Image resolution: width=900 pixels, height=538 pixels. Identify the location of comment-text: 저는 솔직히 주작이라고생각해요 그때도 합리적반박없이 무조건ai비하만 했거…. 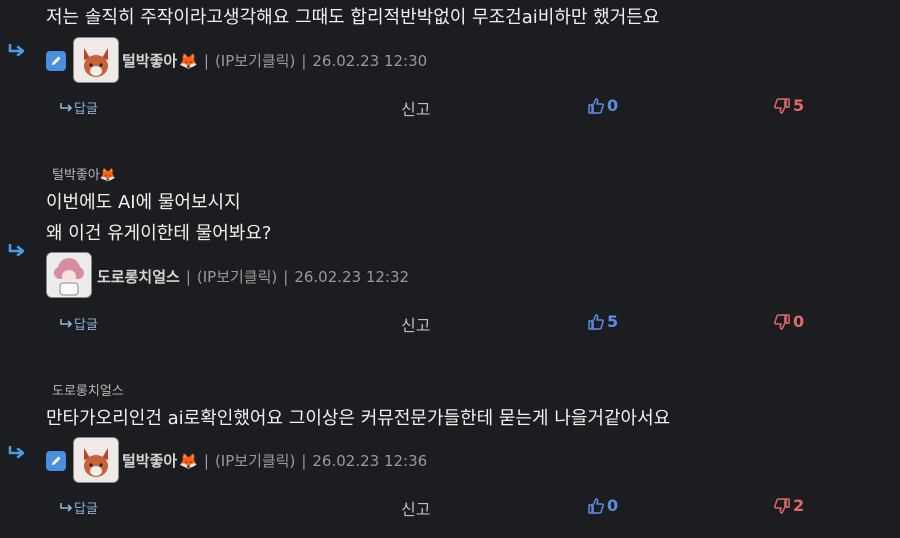
(353, 17).